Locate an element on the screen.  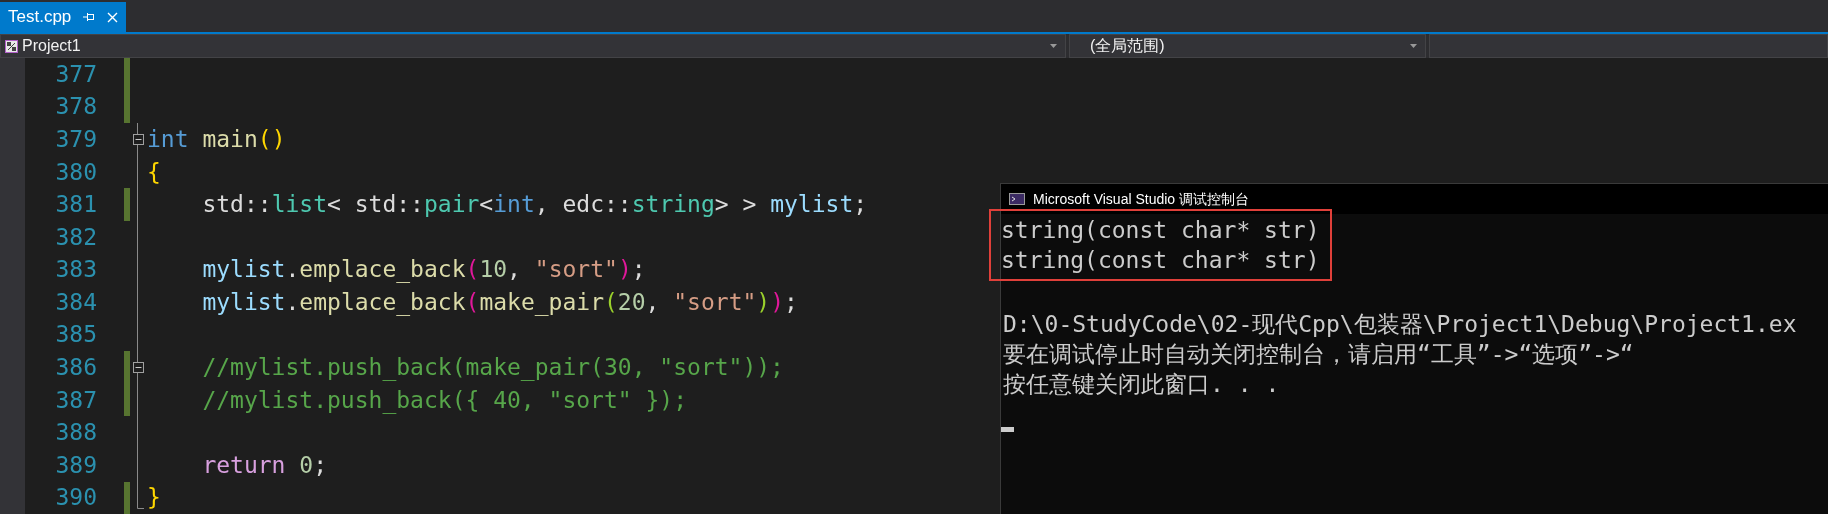
code-line: //mylist.push_back(make_pair(30, "sort")); is located at coordinates (492, 367).